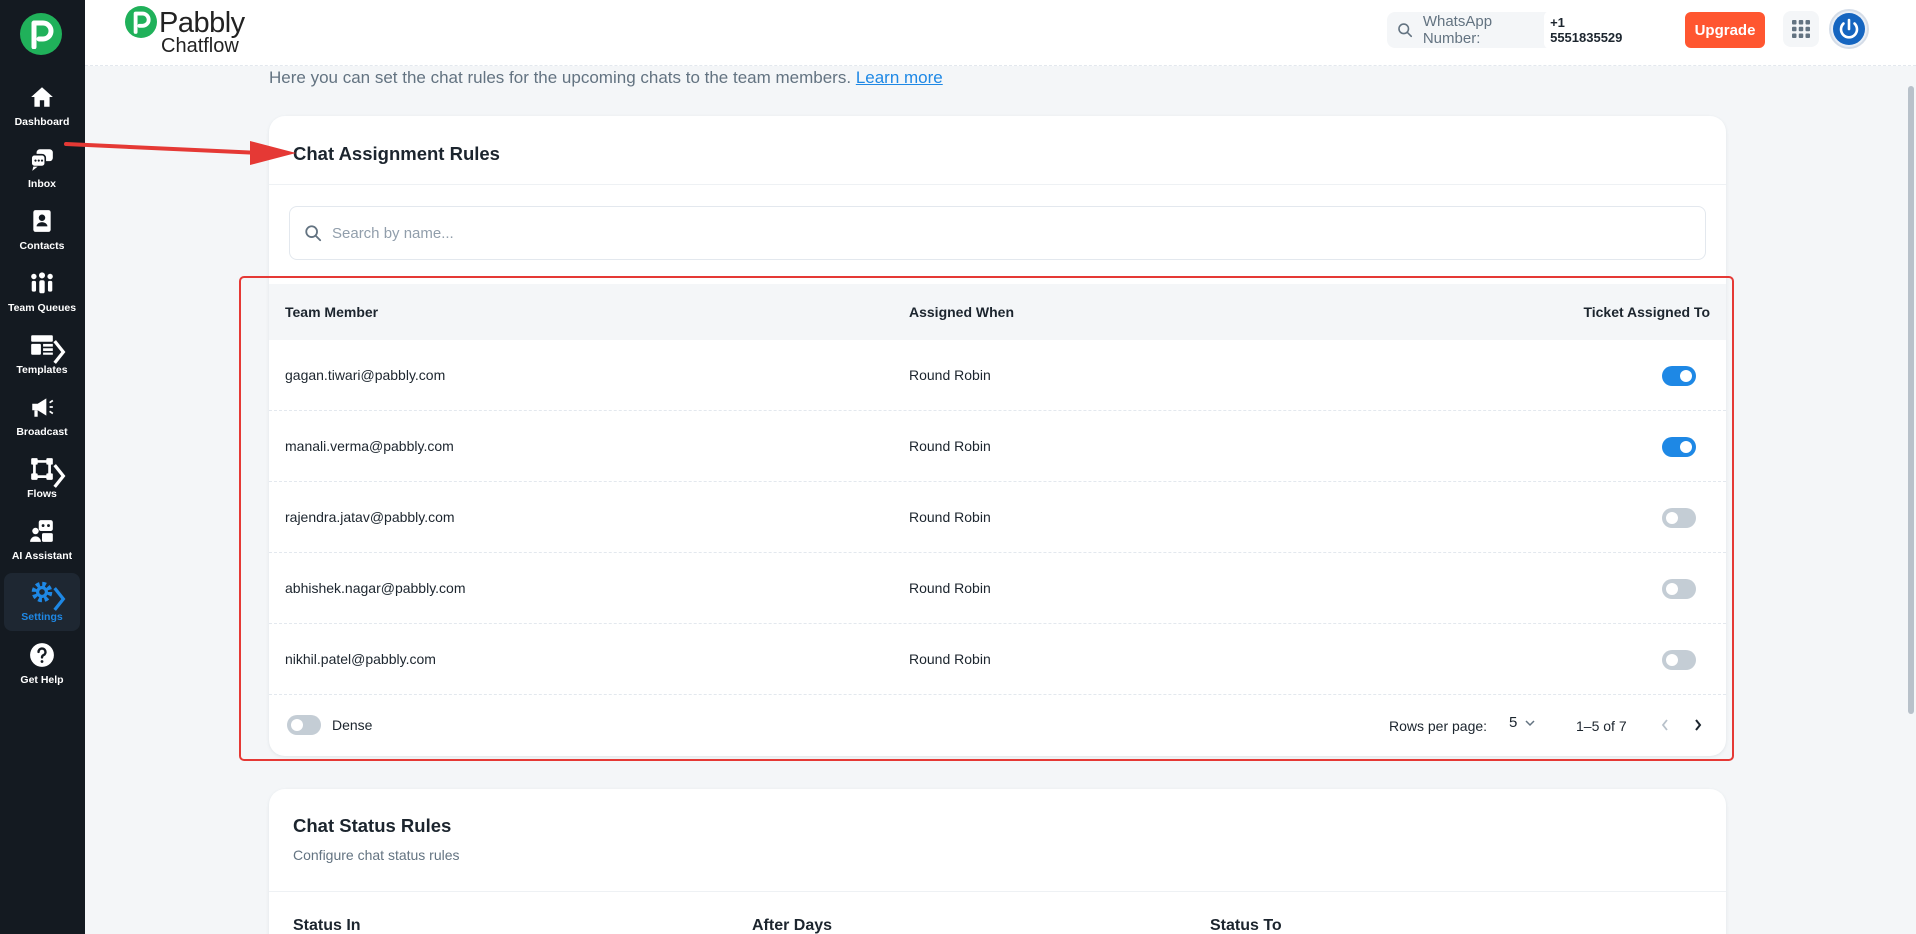 The height and width of the screenshot is (934, 1916). I want to click on sidebar-item-settings: Settings, so click(42, 602).